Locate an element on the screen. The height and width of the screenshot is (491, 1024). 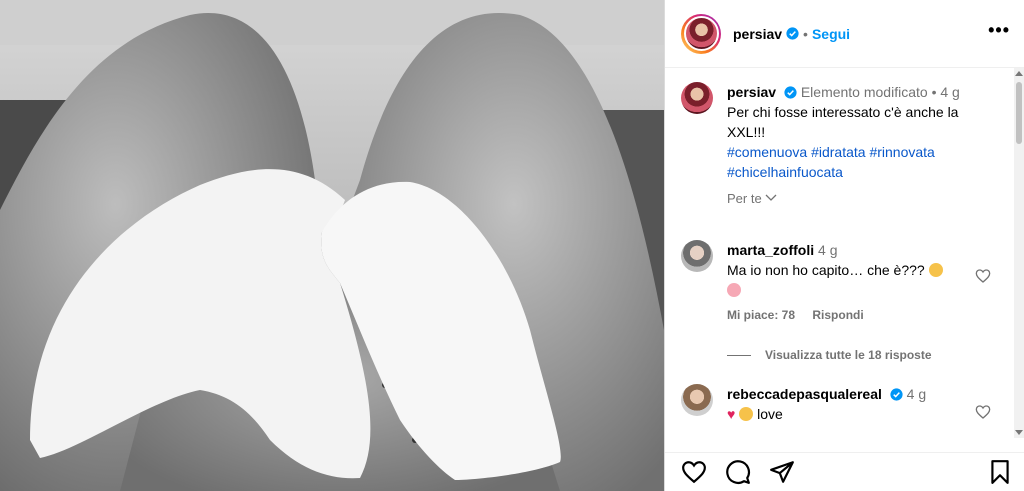
view-replies-button: Visualizza tutte le 18 risposte is located at coordinates (829, 355).